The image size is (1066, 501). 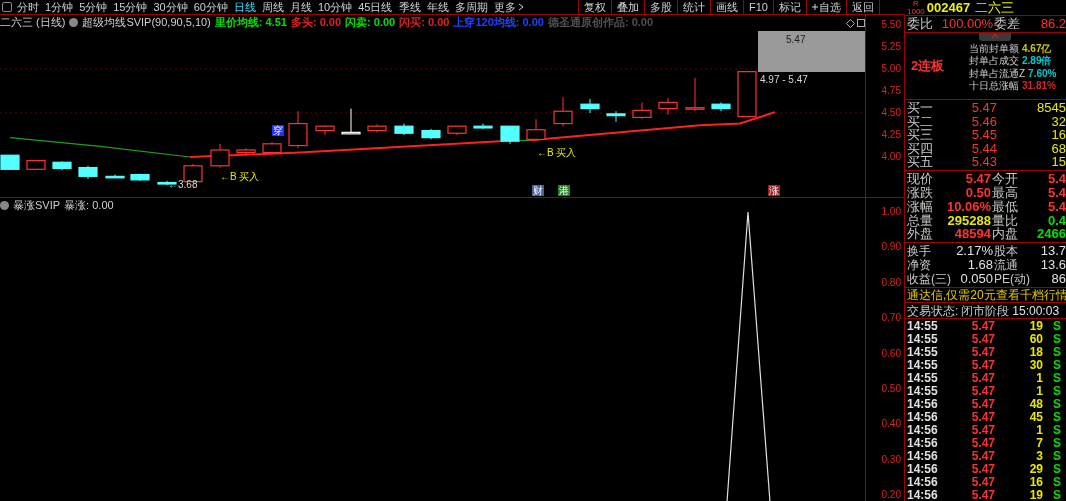 What do you see at coordinates (508, 7) in the screenshot?
I see `period-tab: 更多` at bounding box center [508, 7].